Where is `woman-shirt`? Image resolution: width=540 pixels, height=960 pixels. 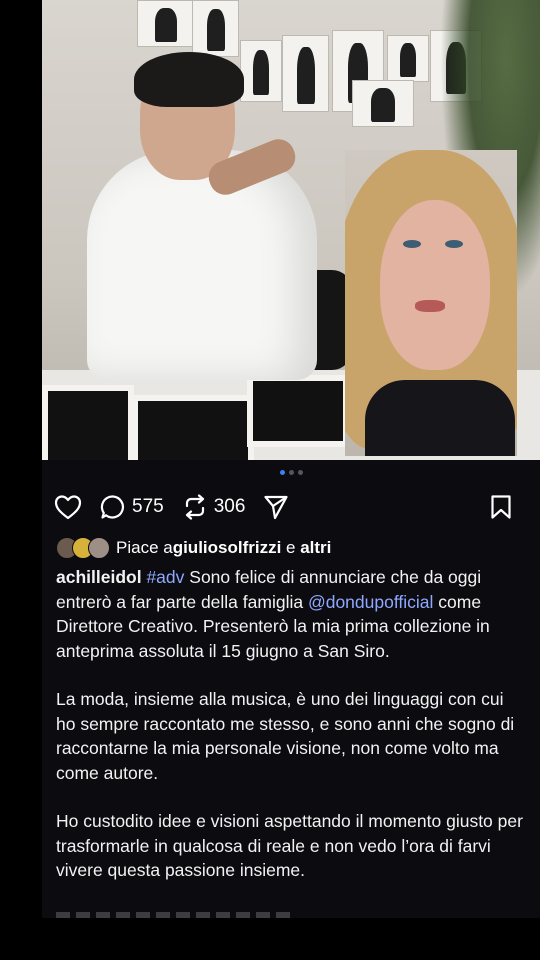
woman-shirt is located at coordinates (440, 418).